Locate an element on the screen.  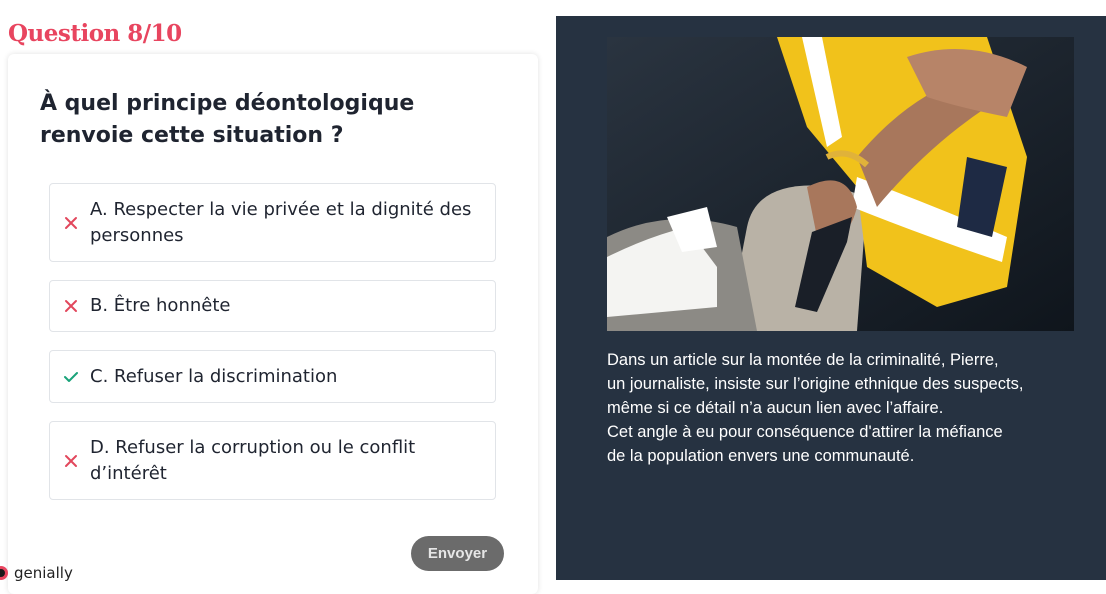
checkmark-icon is located at coordinates (71, 377).